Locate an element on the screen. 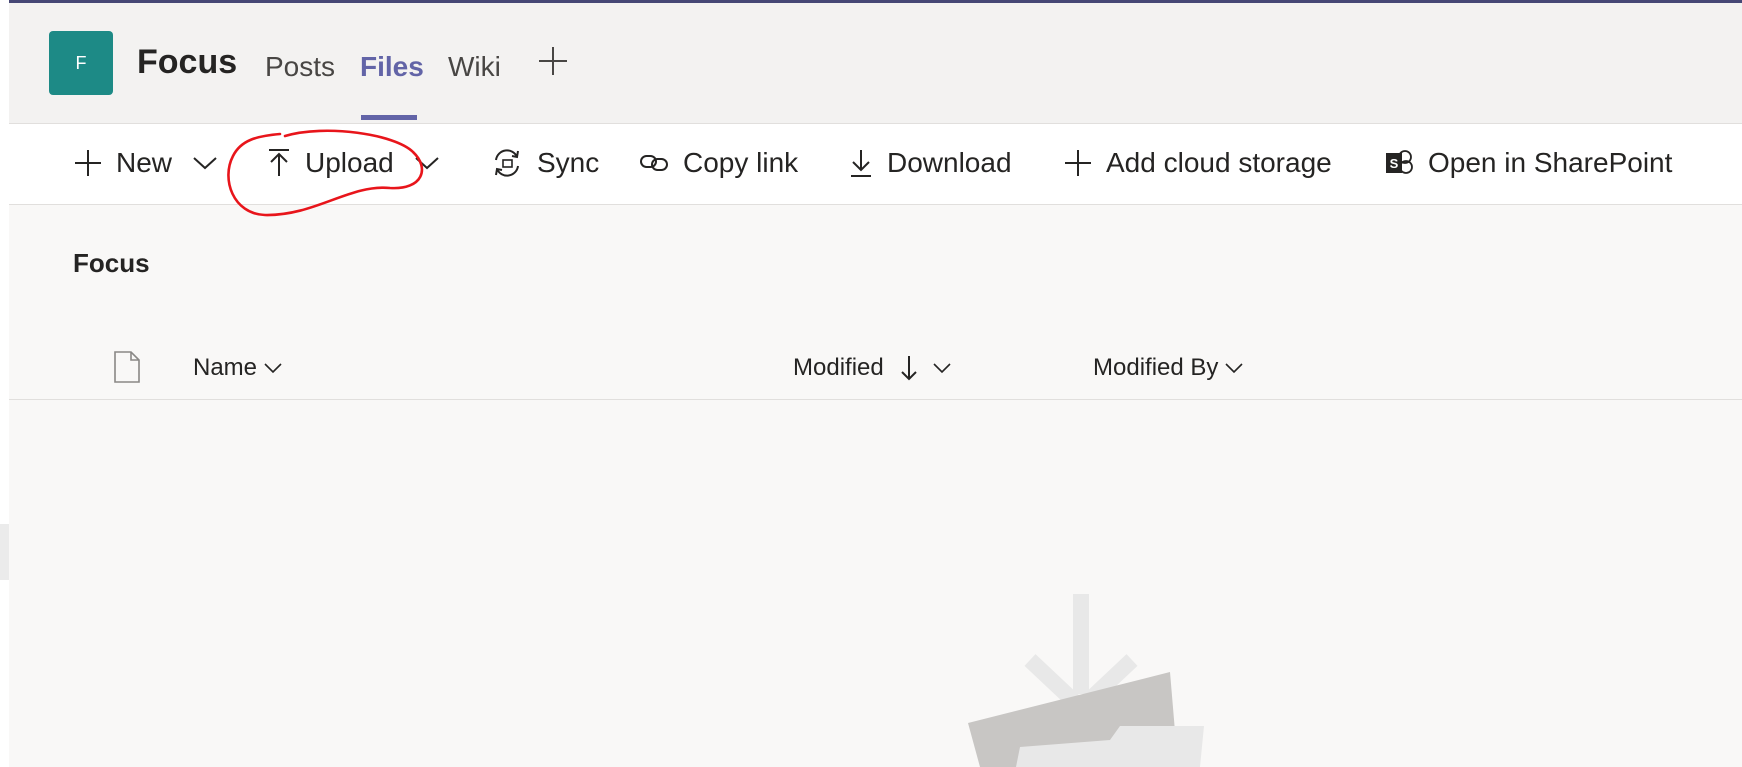  column-modified-by-label: Modified By is located at coordinates (1156, 367).